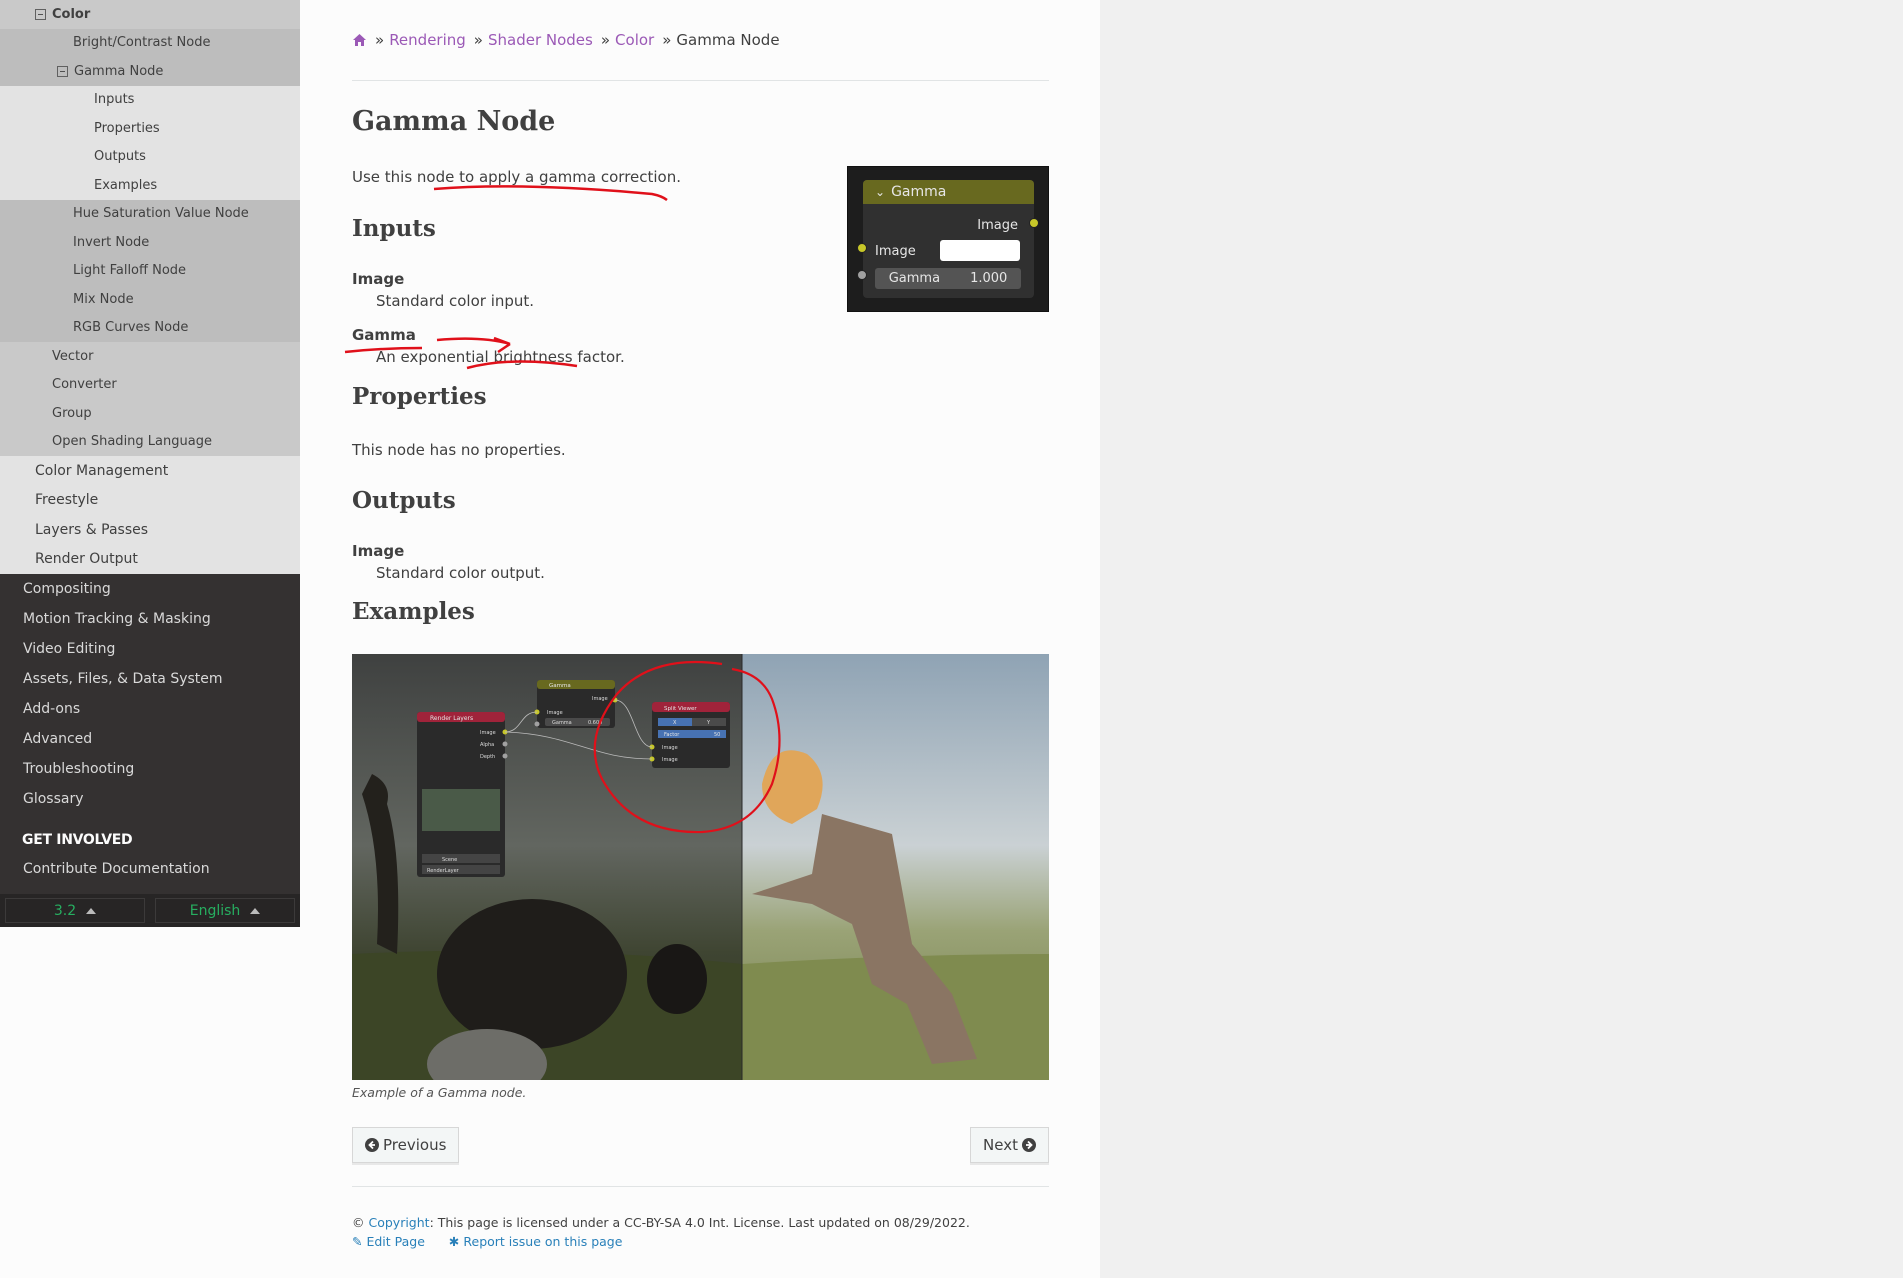  What do you see at coordinates (150, 14) in the screenshot?
I see `sidebar-item-color: Color` at bounding box center [150, 14].